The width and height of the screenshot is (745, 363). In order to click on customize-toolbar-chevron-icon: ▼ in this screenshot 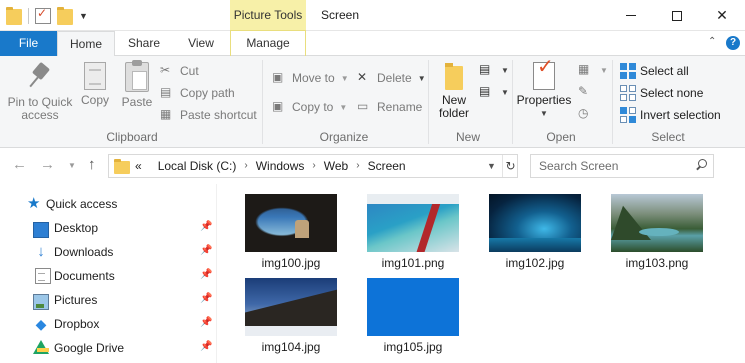, I will do `click(83, 16)`.